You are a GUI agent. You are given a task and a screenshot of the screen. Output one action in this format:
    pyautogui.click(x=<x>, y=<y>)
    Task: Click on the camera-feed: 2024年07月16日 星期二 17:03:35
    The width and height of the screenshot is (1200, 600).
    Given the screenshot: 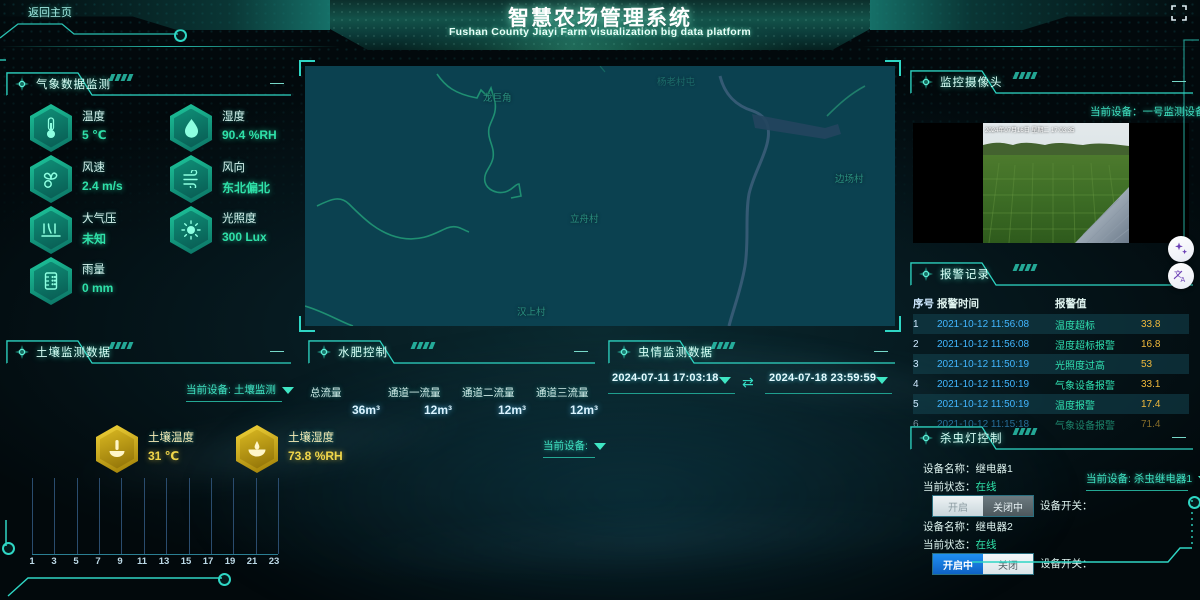 What is the action you would take?
    pyautogui.click(x=1051, y=183)
    